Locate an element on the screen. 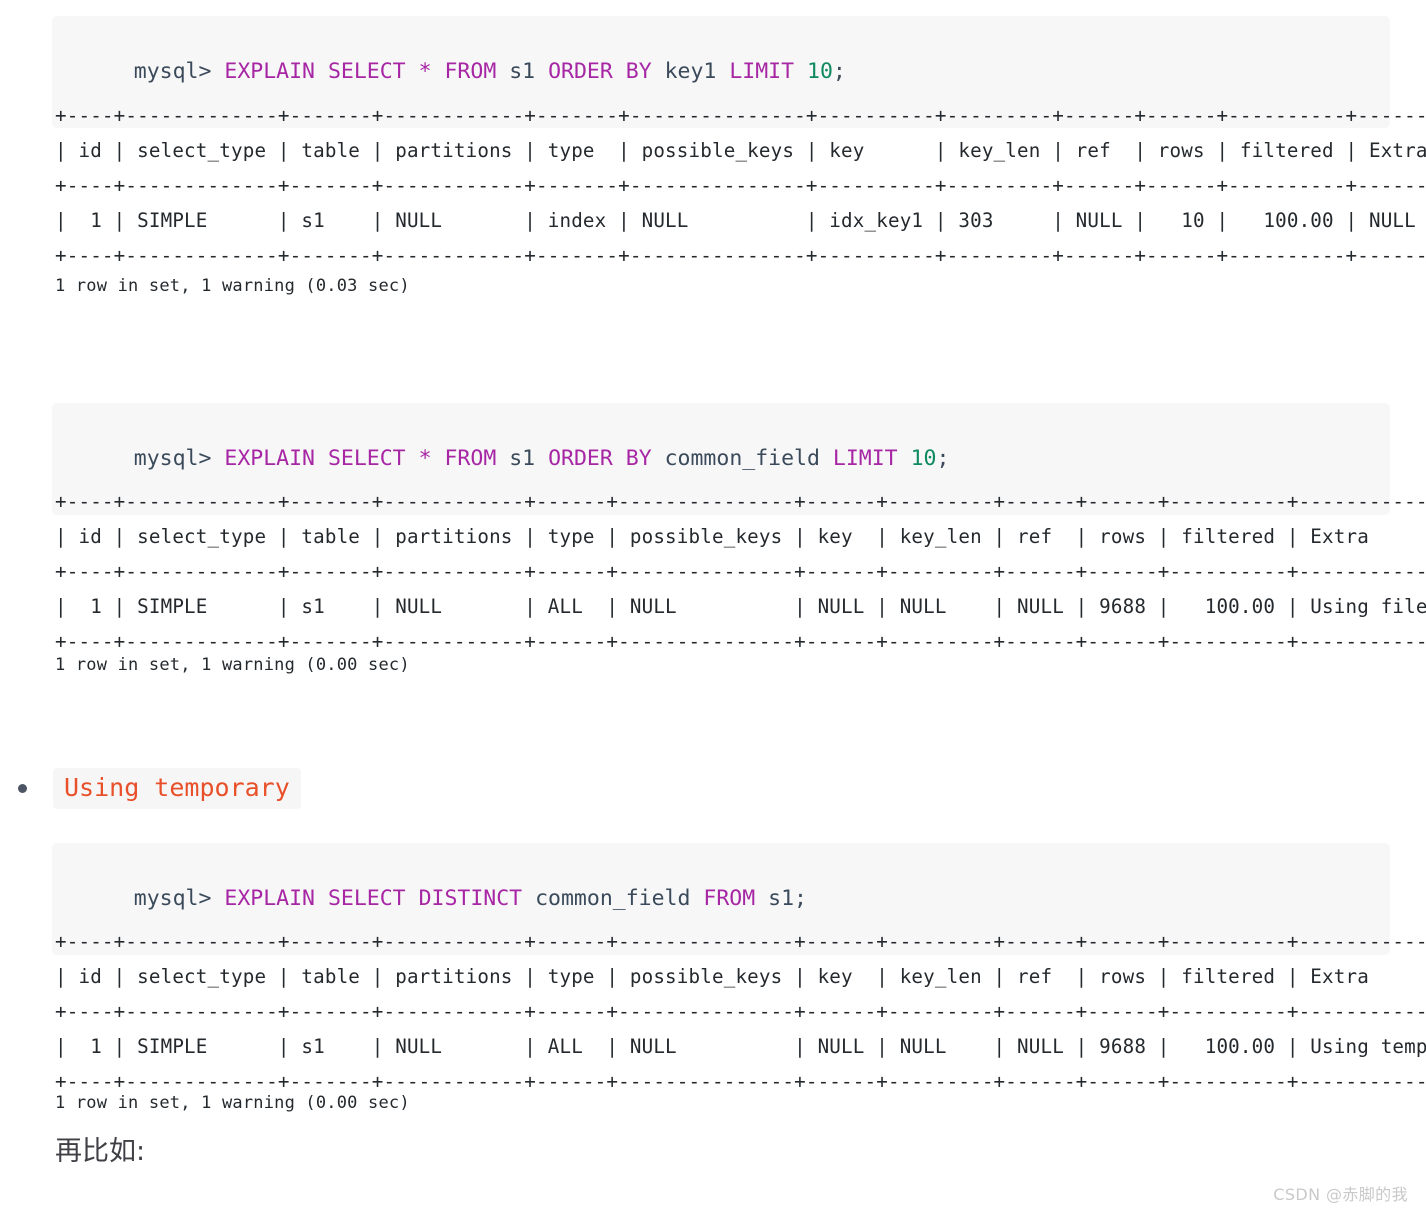 The image size is (1426, 1213). sql-keyword-distinct: DISTINCT is located at coordinates (470, 898).